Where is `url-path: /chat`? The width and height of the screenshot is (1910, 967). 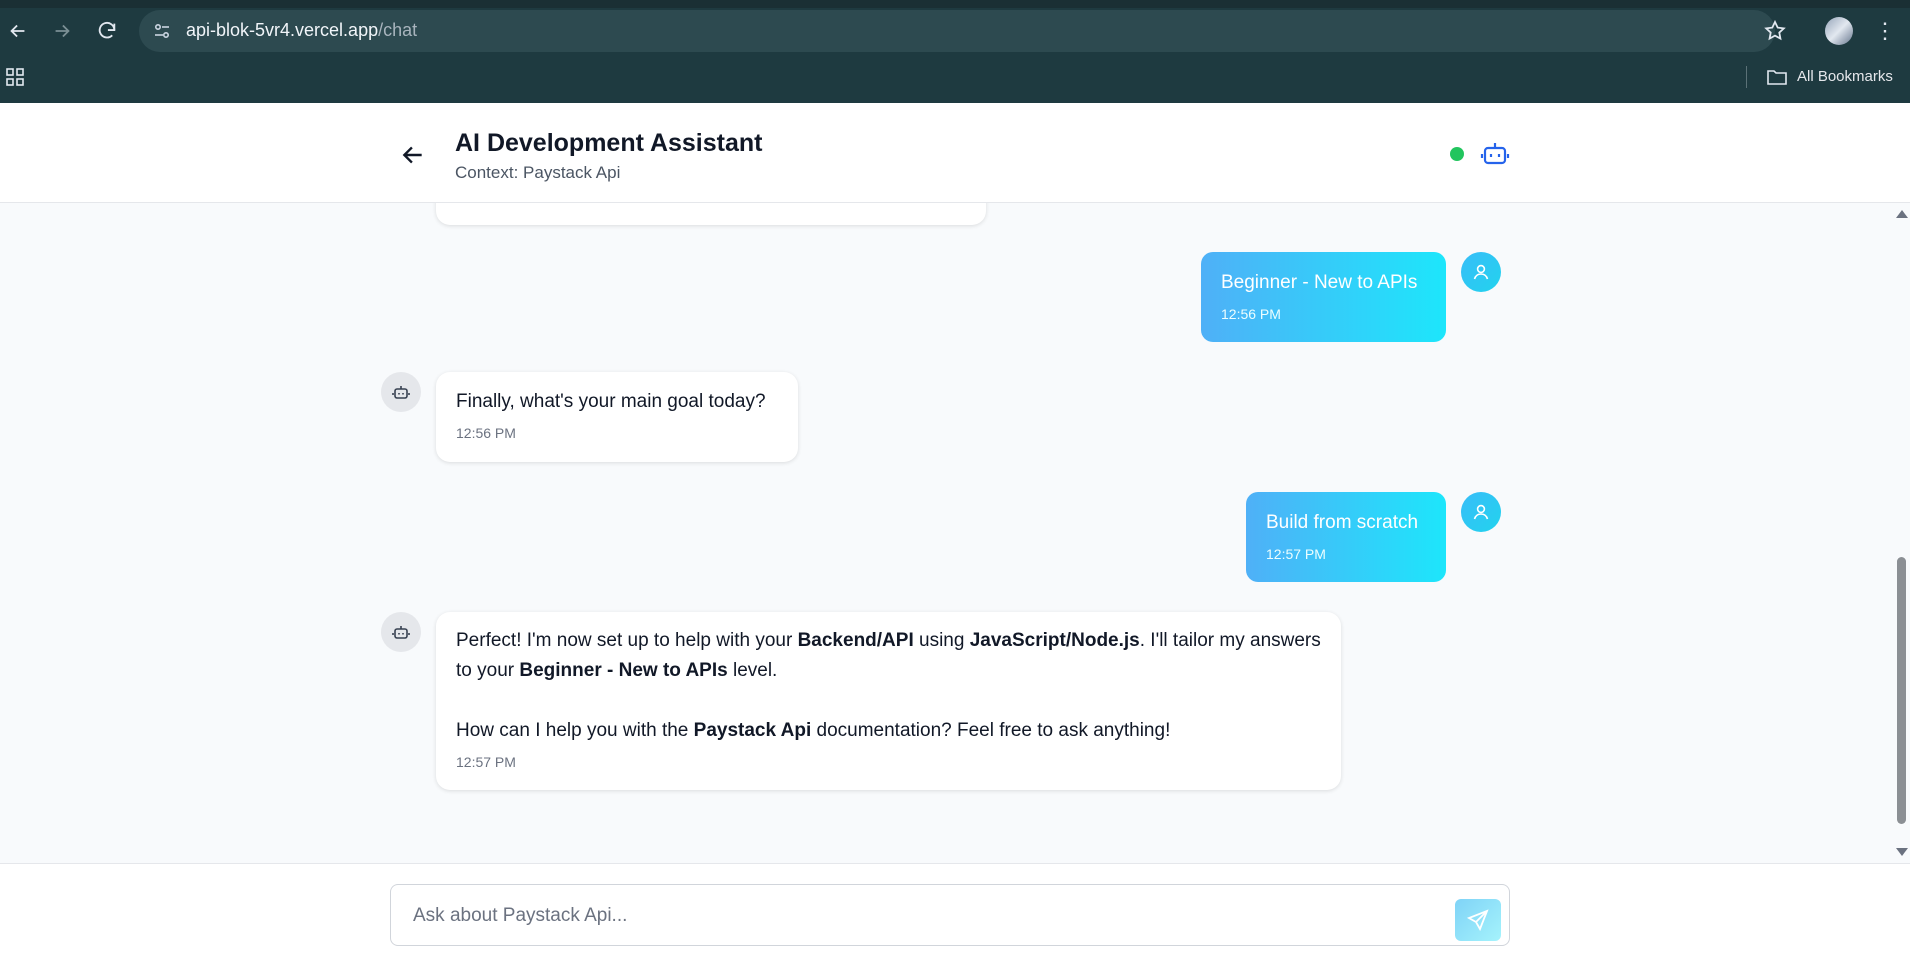 url-path: /chat is located at coordinates (398, 30).